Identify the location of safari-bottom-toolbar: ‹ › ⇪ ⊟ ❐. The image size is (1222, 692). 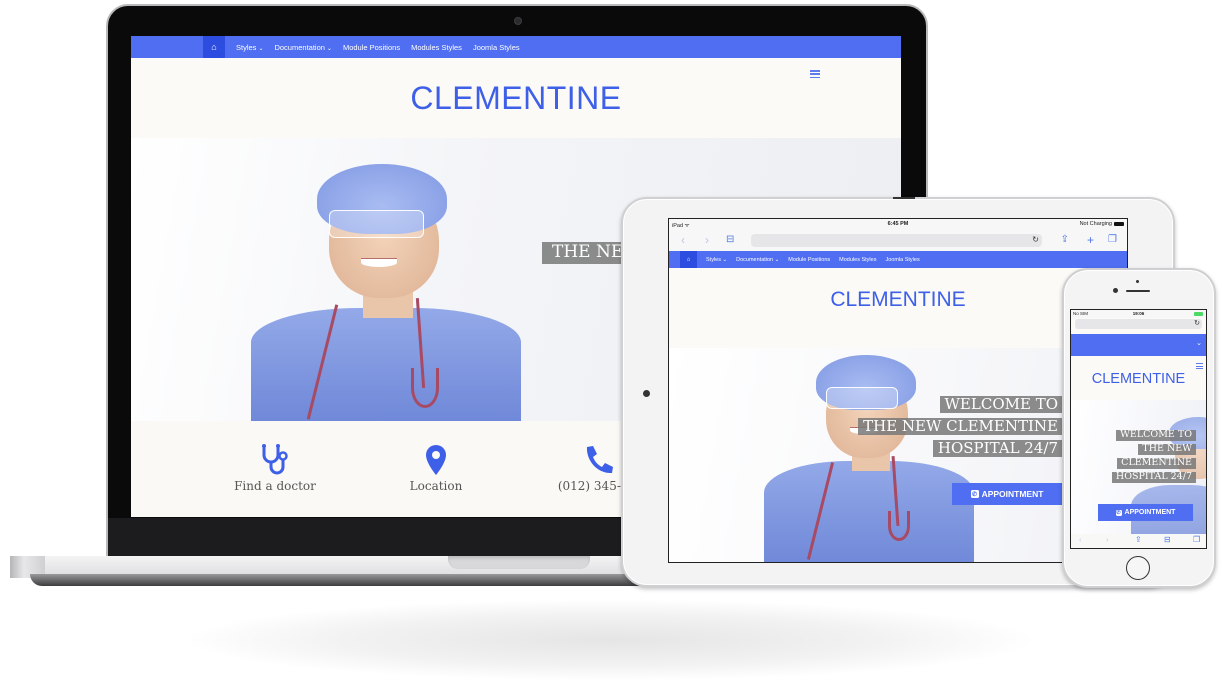
(1138, 541).